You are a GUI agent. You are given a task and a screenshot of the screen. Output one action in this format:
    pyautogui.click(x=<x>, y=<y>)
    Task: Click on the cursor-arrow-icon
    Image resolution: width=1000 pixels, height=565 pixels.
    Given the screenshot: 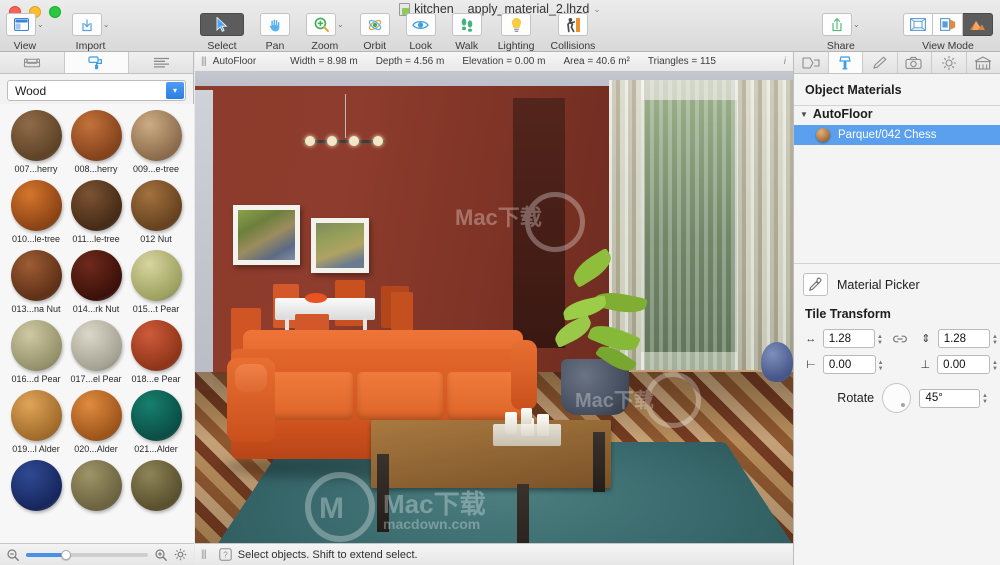 What is the action you would take?
    pyautogui.click(x=222, y=24)
    